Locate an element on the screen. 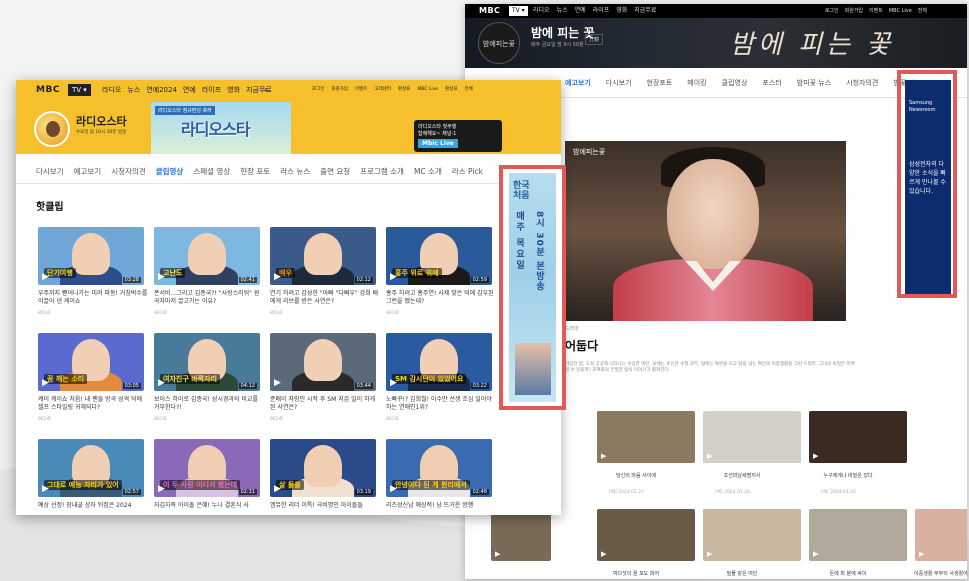 The height and width of the screenshot is (581, 969). clip-duration: 03:05 is located at coordinates (131, 386).